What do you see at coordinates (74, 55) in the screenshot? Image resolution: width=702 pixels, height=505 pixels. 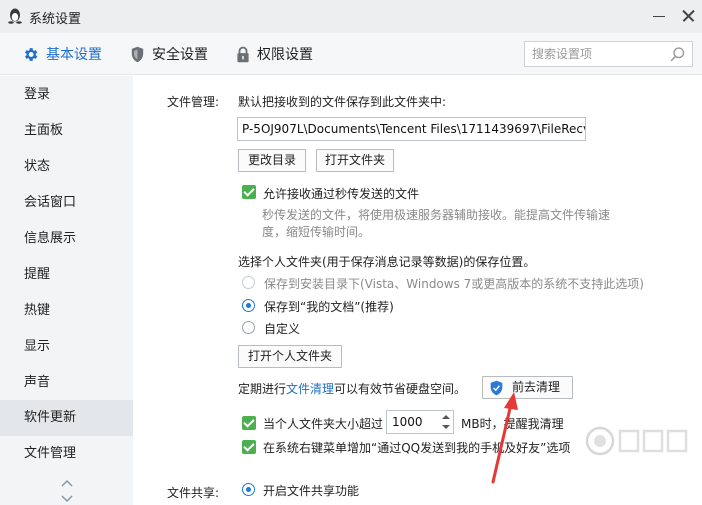 I see `tab-label: 基本设置` at bounding box center [74, 55].